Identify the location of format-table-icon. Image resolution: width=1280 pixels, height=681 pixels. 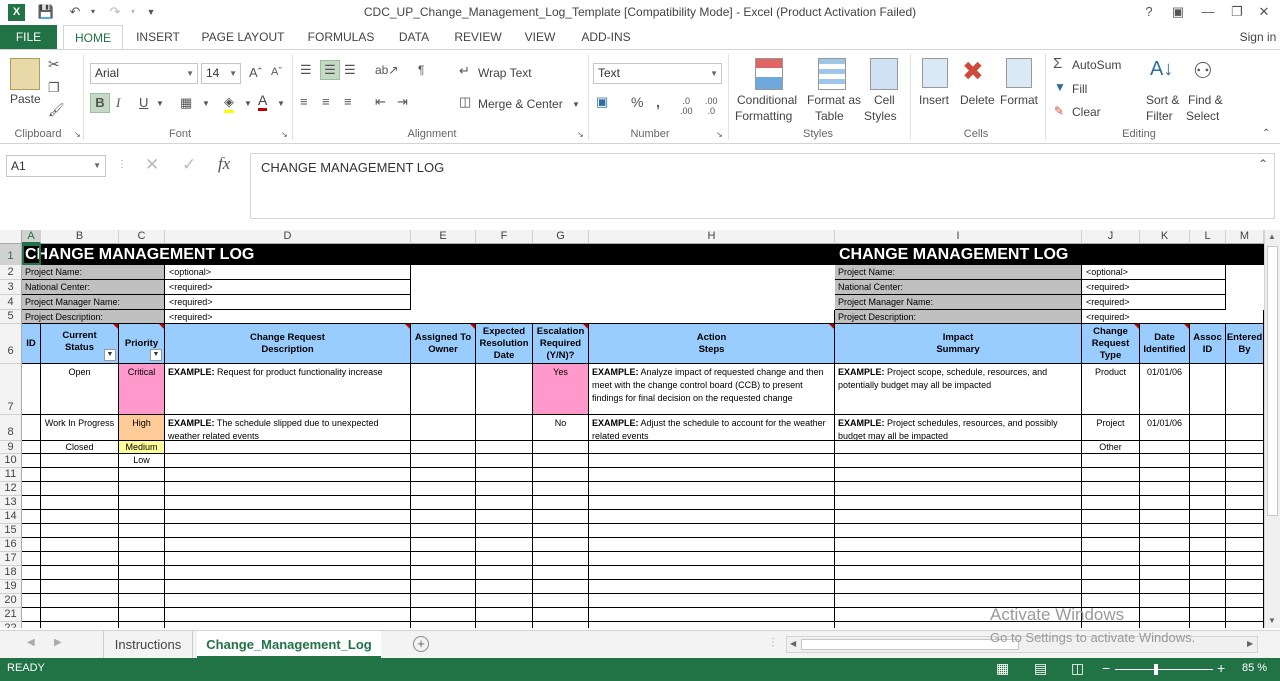
(832, 74).